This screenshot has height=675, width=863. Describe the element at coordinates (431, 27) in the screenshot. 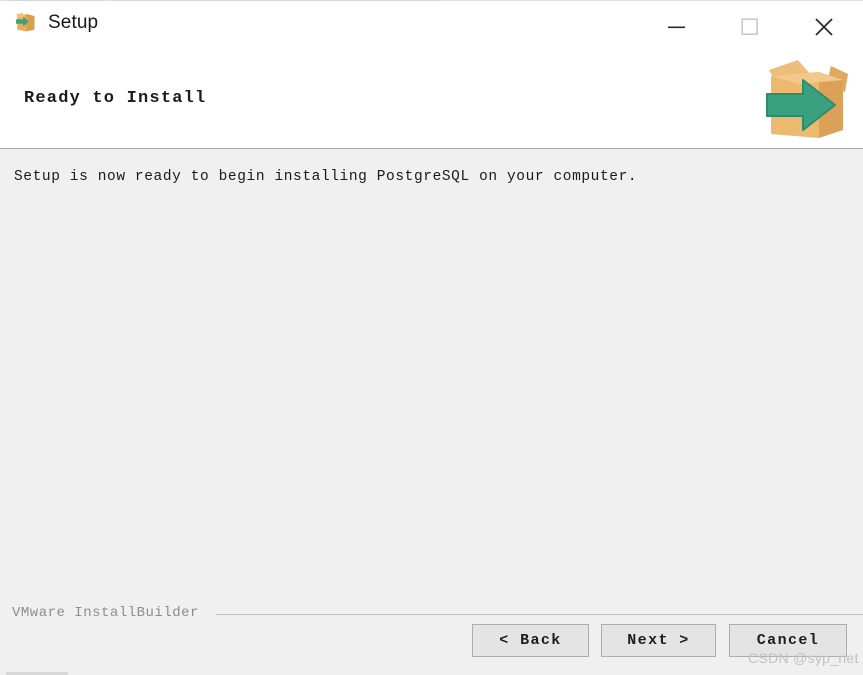

I see `title-bar: Setup` at that location.